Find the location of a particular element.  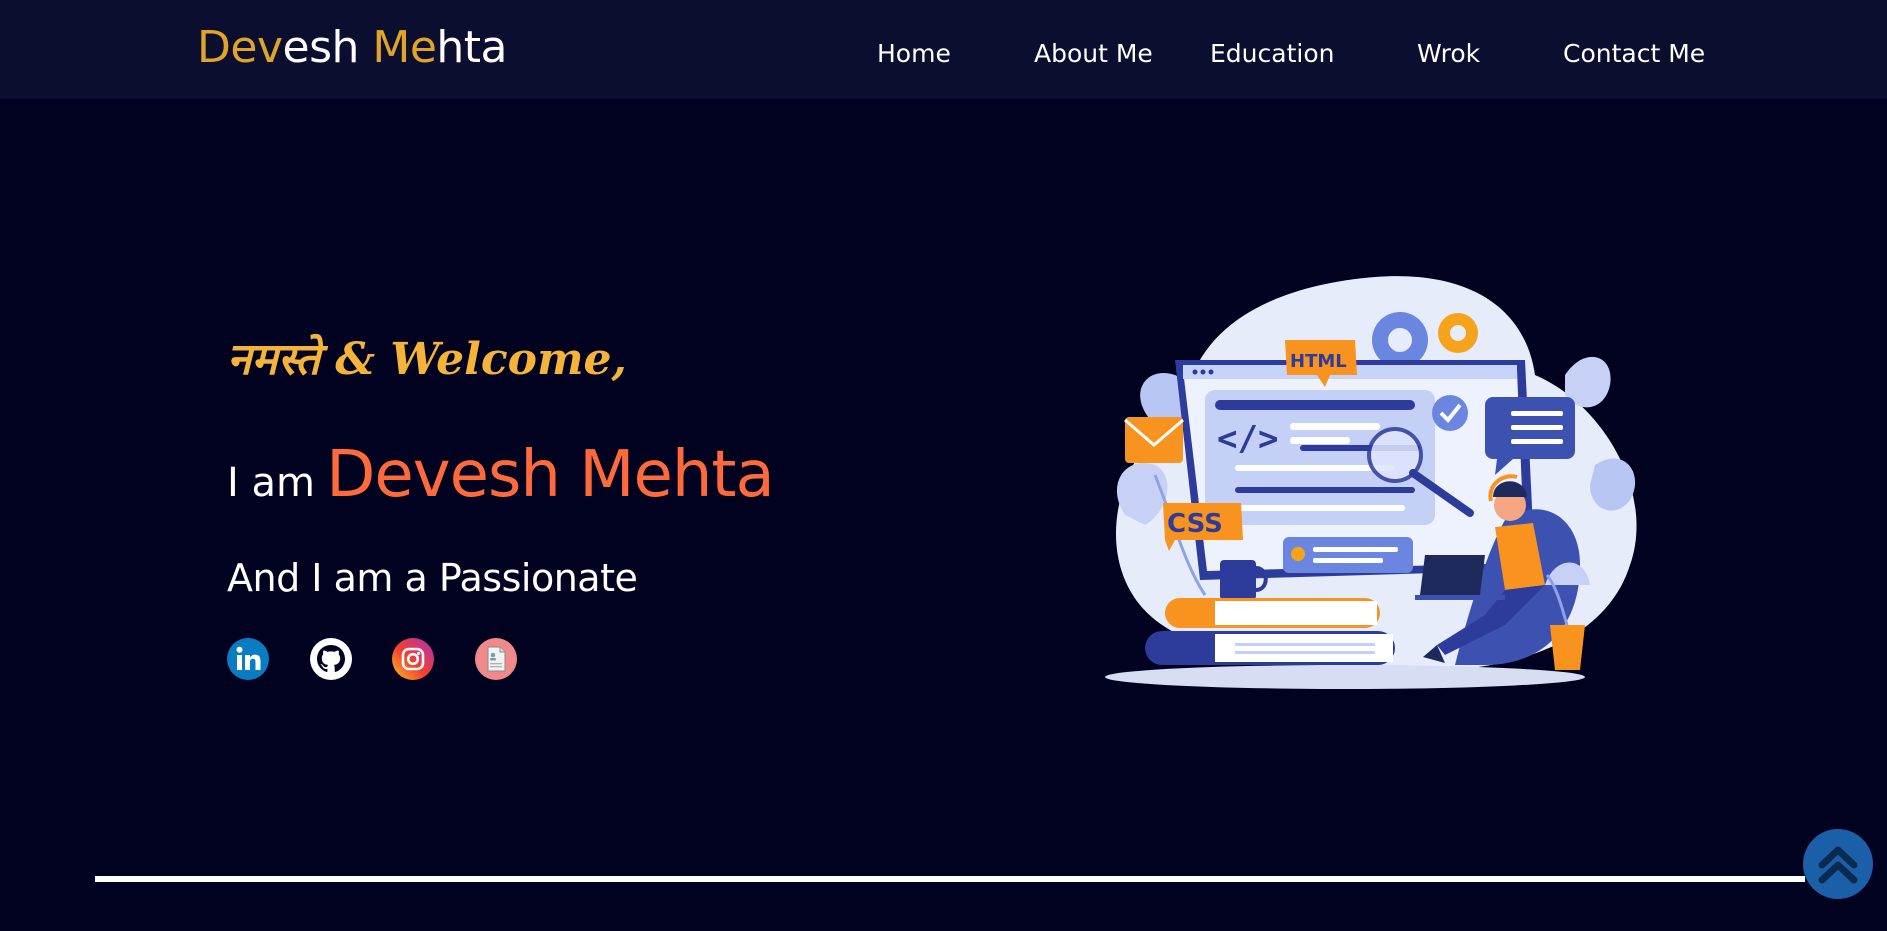

logo-part-3: Me is located at coordinates (404, 47).